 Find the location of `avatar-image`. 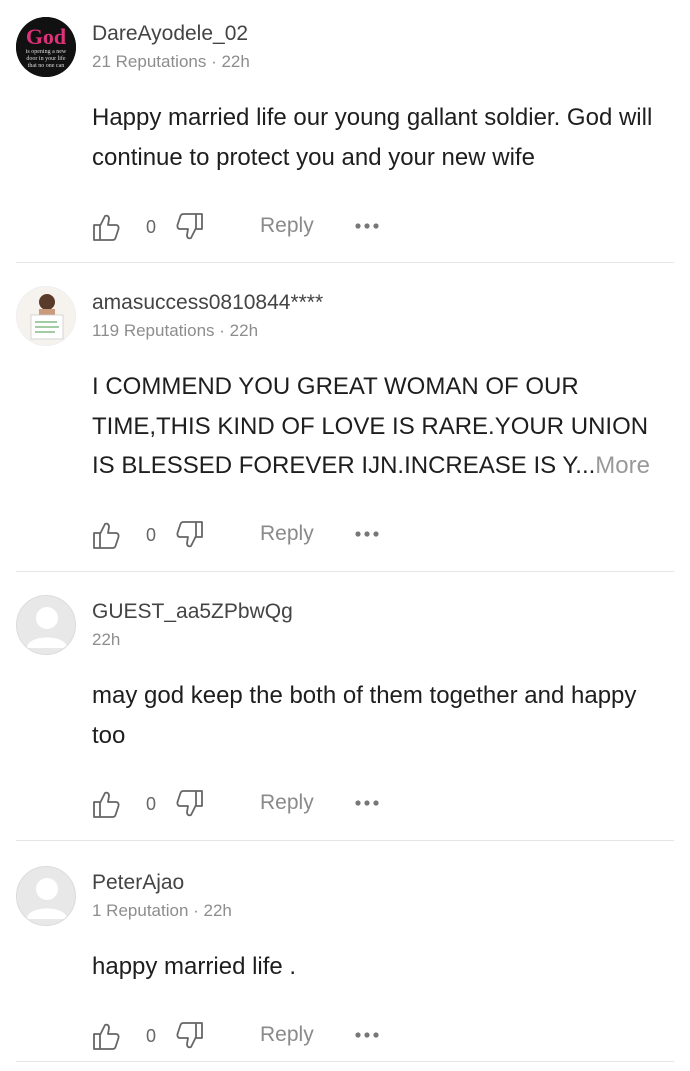

avatar-image is located at coordinates (46, 316).